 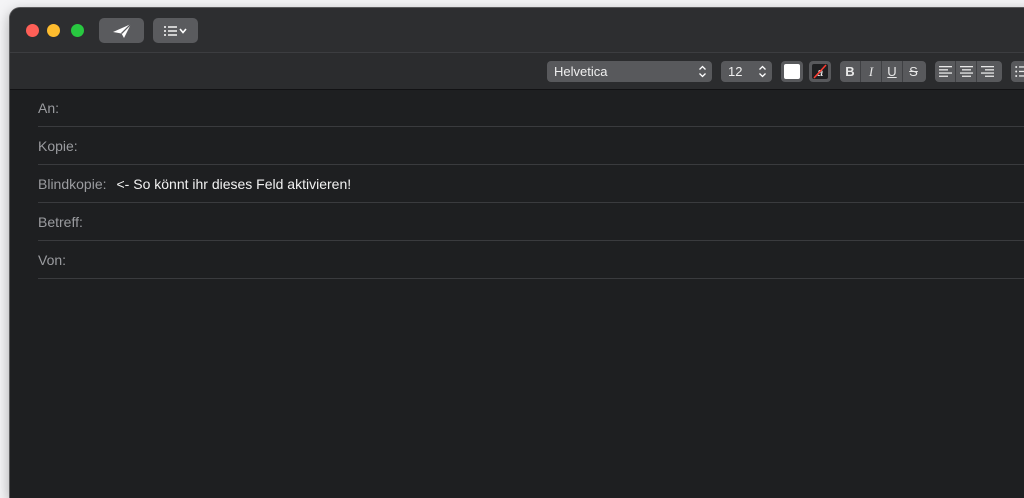 What do you see at coordinates (517, 30) in the screenshot?
I see `title-bar` at bounding box center [517, 30].